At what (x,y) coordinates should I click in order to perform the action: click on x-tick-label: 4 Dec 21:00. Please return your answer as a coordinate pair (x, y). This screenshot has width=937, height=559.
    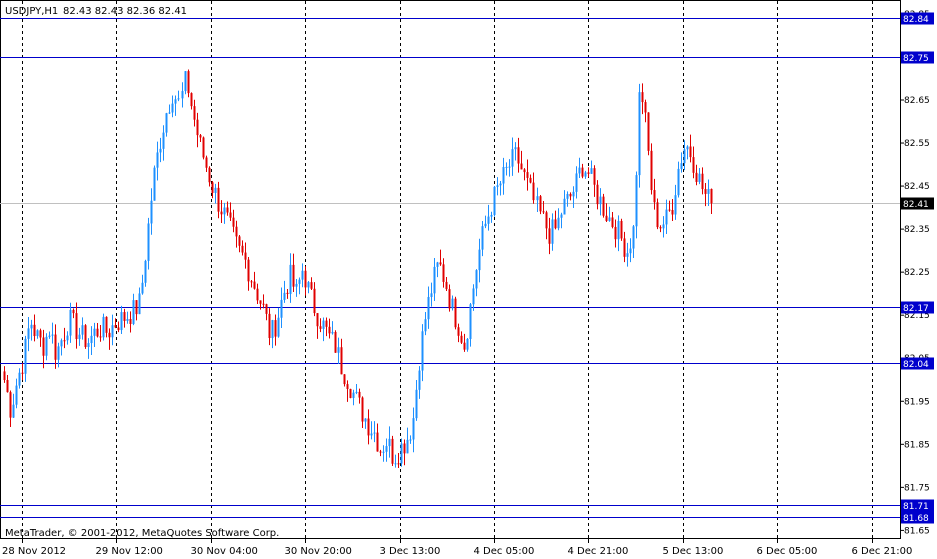
    Looking at the image, I should click on (598, 551).